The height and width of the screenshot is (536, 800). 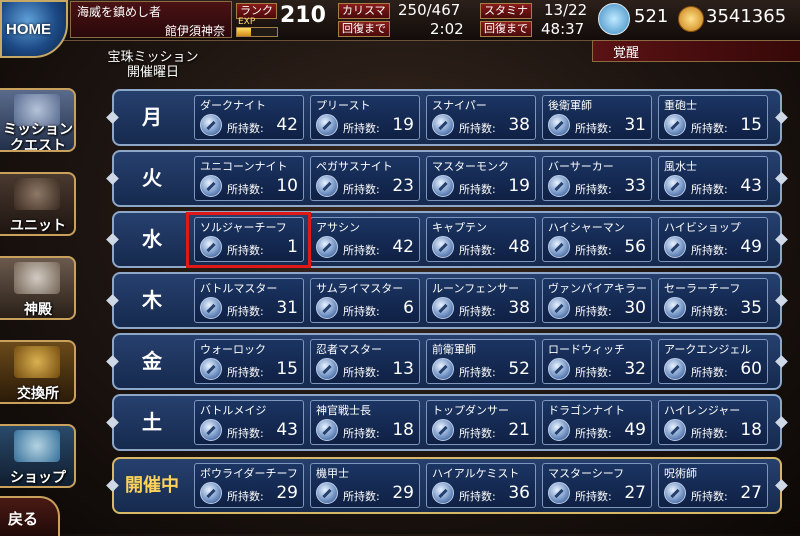 I want to click on unit-icon, so click(x=37, y=194).